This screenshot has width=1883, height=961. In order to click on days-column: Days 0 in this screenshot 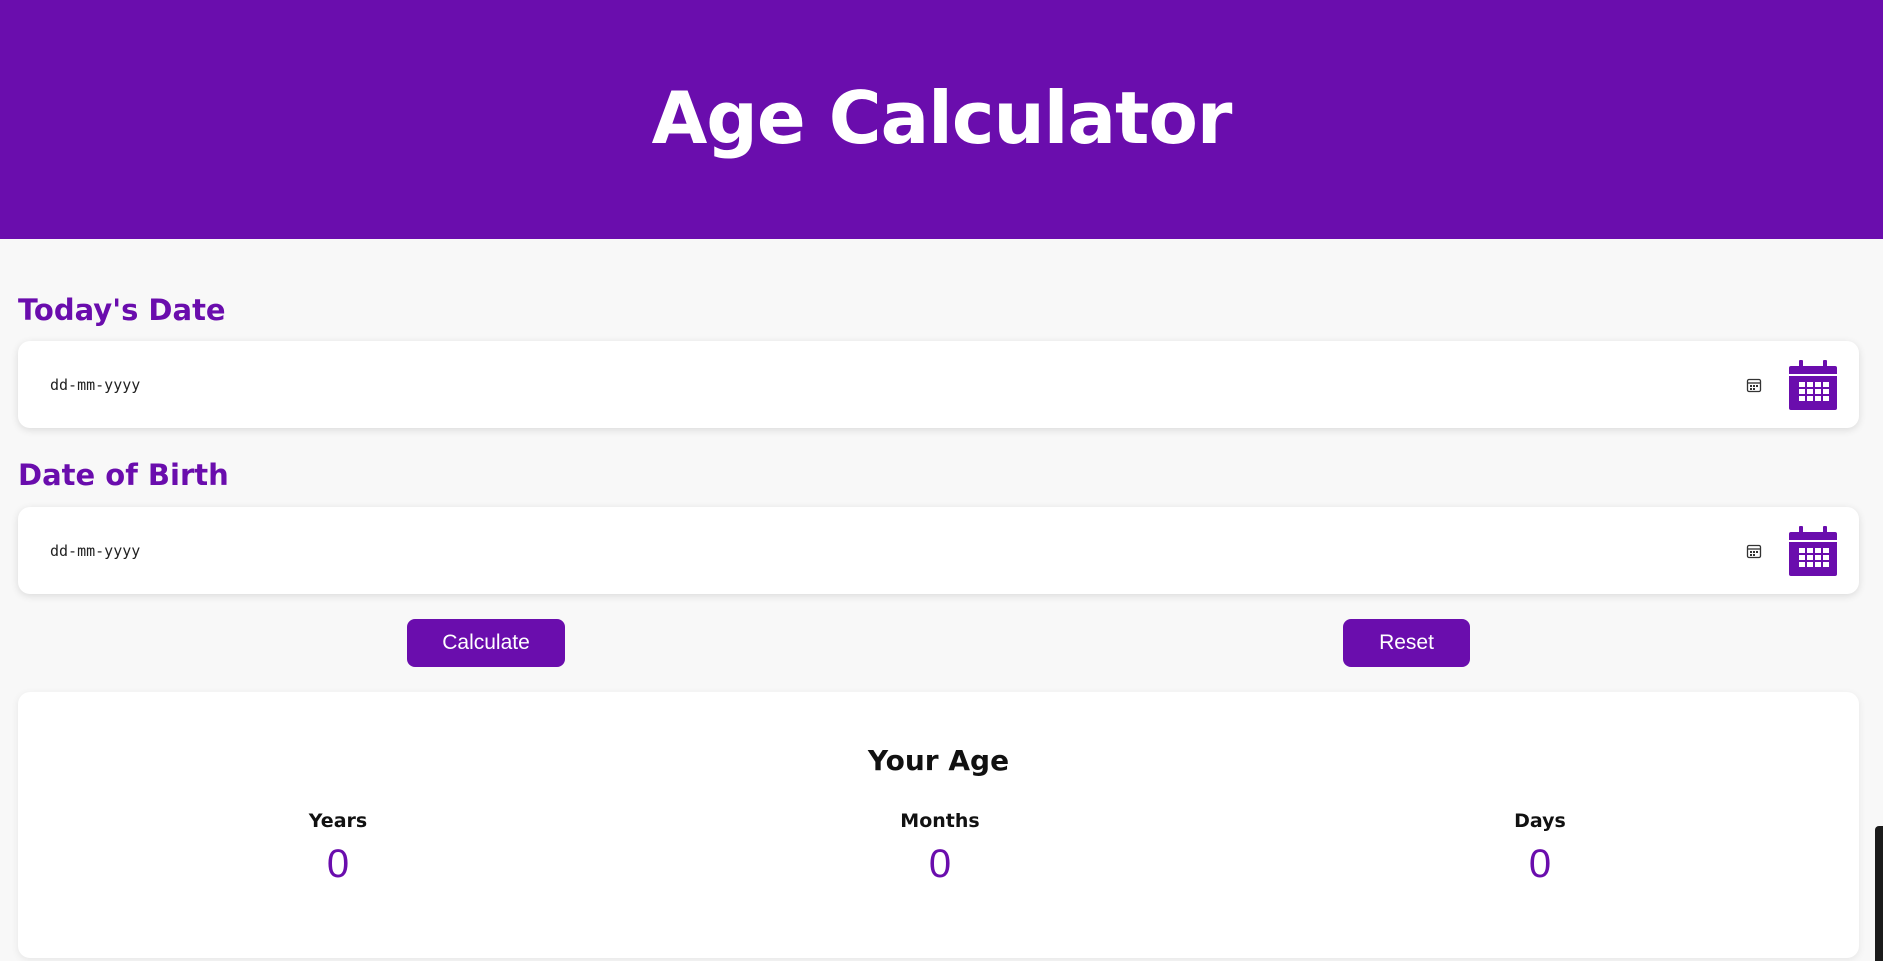, I will do `click(1540, 848)`.